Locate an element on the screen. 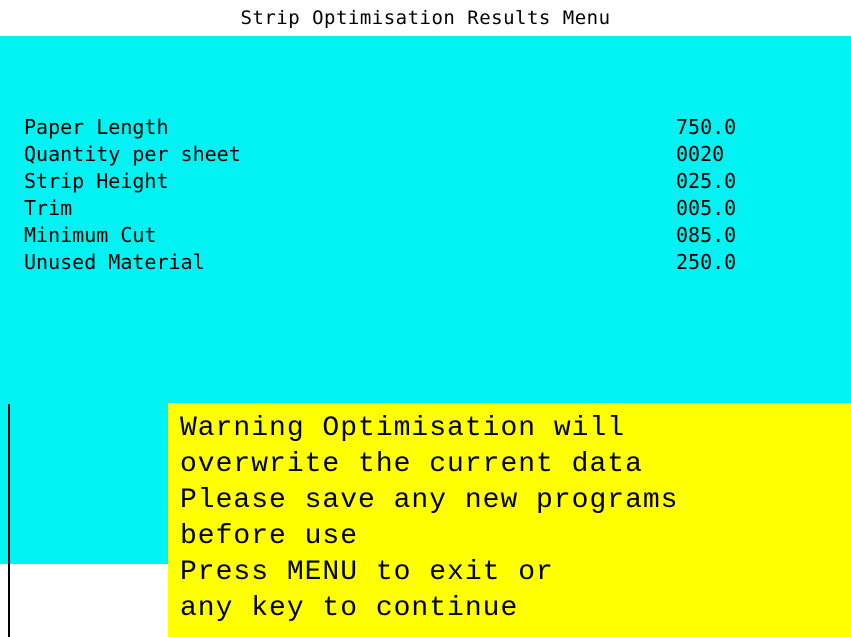 This screenshot has width=851, height=637. warning-line: overwrite the current data is located at coordinates (411, 464).